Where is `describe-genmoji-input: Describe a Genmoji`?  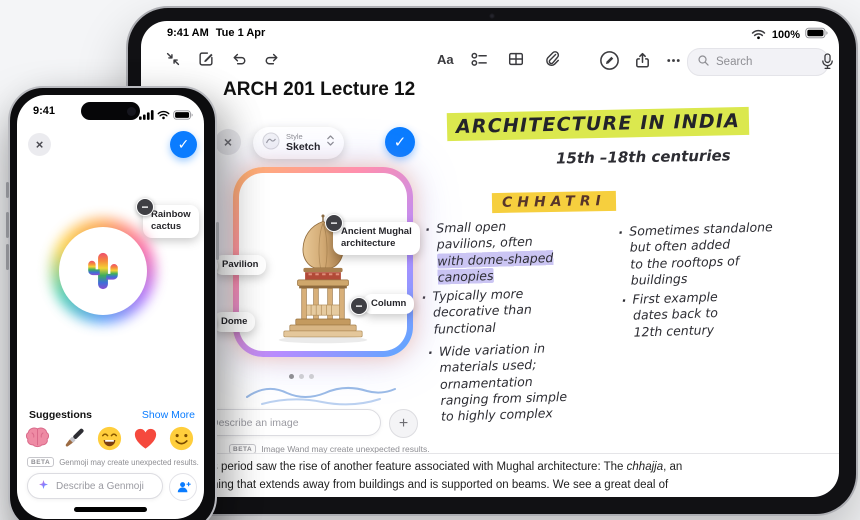 describe-genmoji-input: Describe a Genmoji is located at coordinates (95, 486).